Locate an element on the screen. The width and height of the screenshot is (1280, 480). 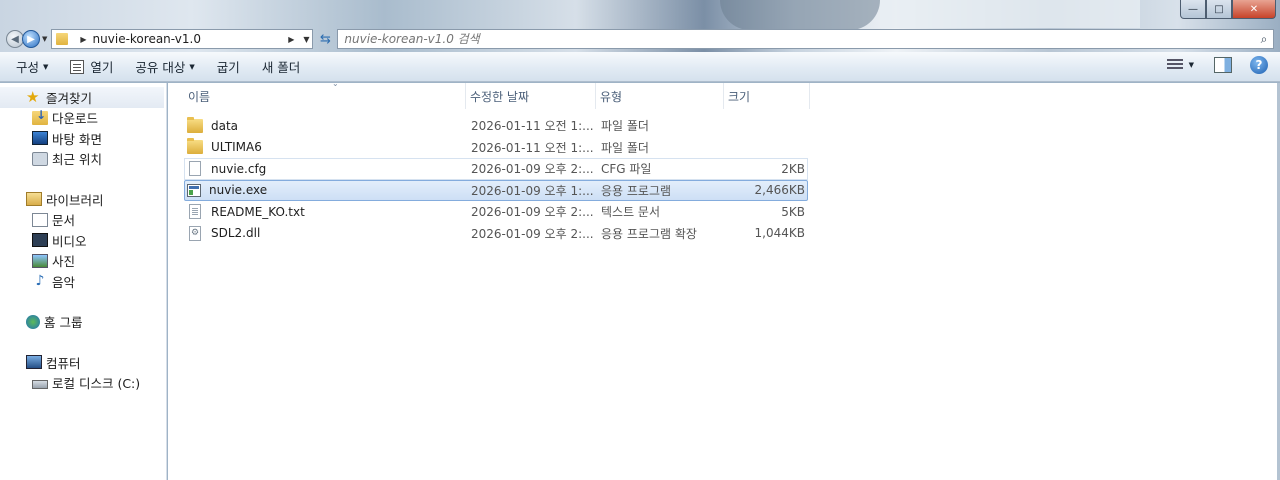
new-folder-button: 새 폴더 is located at coordinates (281, 66).